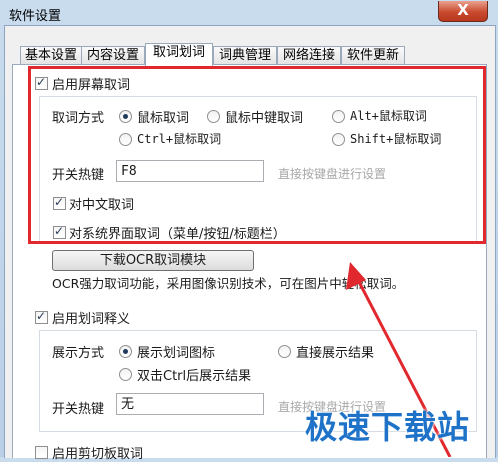  Describe the element at coordinates (388, 427) in the screenshot. I see `watermark-text: 极速下载站` at that location.